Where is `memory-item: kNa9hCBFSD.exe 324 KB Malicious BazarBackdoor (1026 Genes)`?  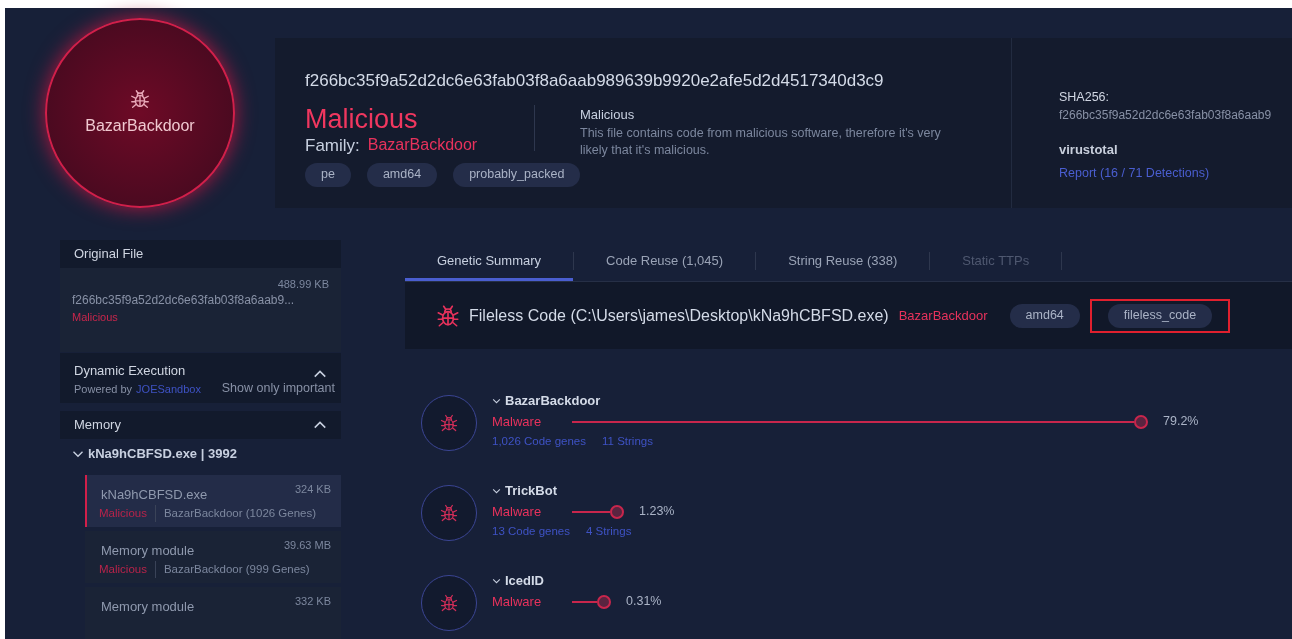 memory-item: kNa9hCBFSD.exe 324 KB Malicious BazarBackdoor (1026 Genes) is located at coordinates (213, 501).